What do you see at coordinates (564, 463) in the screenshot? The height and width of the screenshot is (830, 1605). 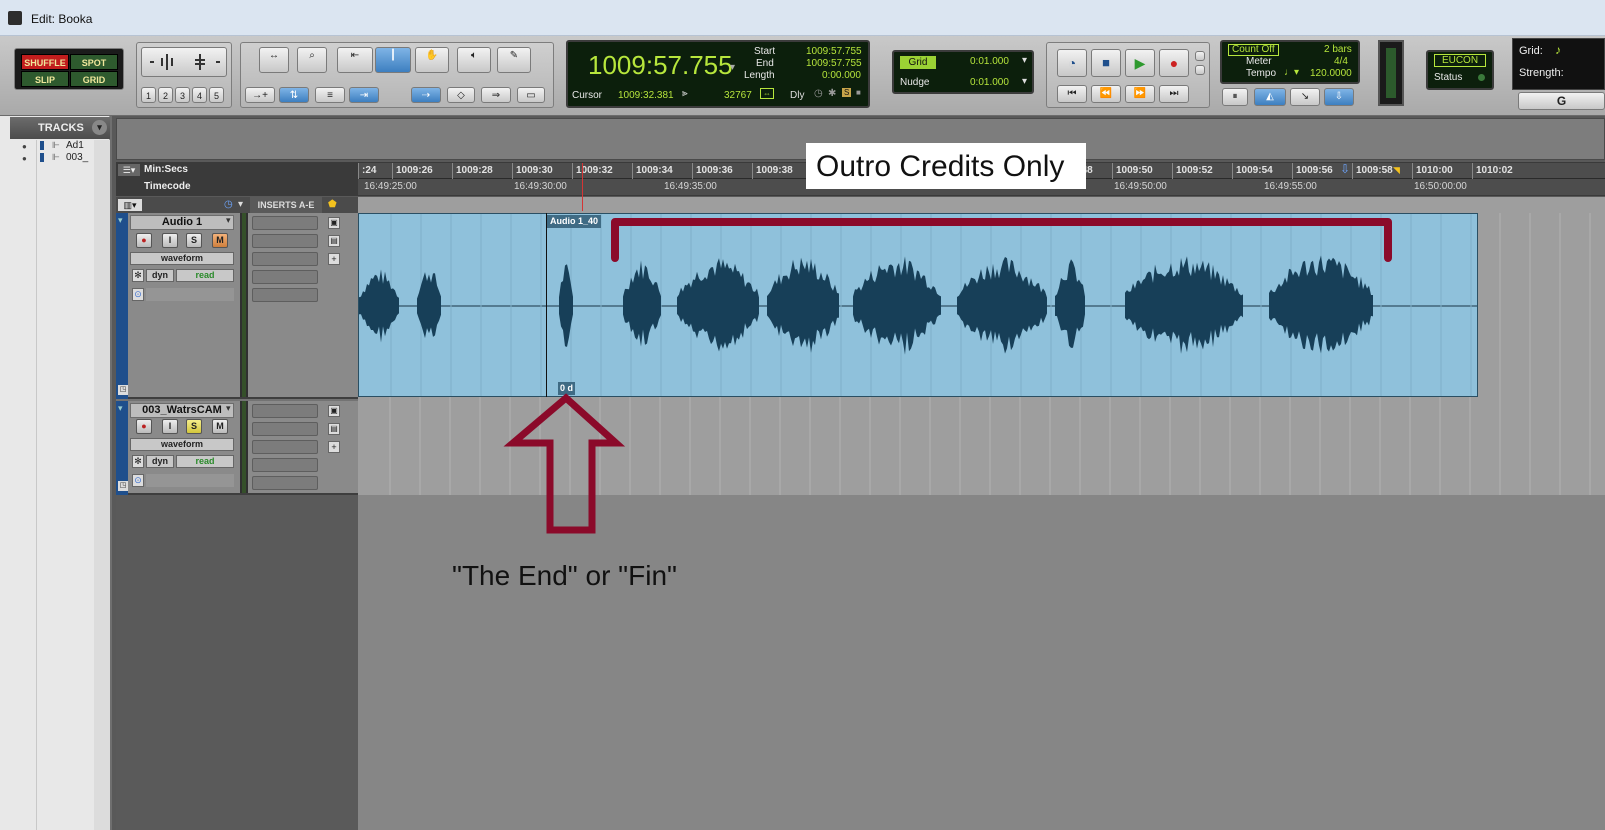 I see `up-arrow-annotation` at bounding box center [564, 463].